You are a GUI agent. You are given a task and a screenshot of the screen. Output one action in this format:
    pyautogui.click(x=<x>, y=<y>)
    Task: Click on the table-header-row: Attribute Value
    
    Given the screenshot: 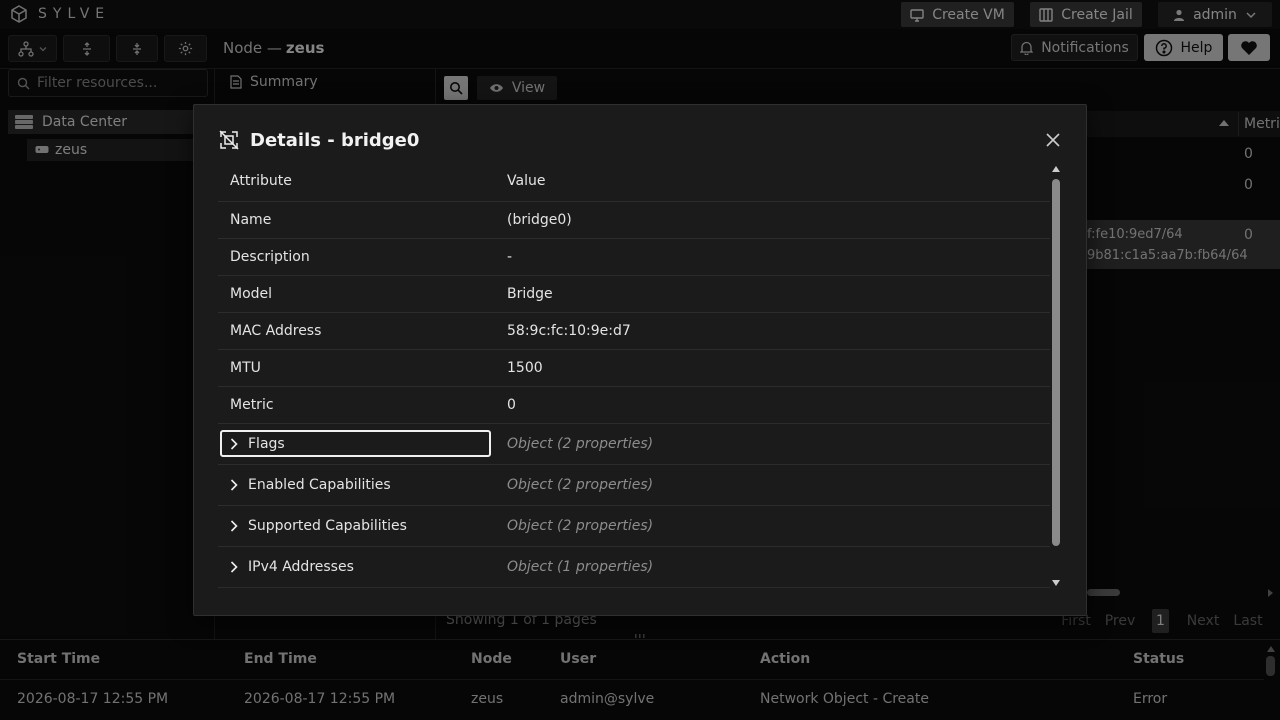 What is the action you would take?
    pyautogui.click(x=634, y=183)
    